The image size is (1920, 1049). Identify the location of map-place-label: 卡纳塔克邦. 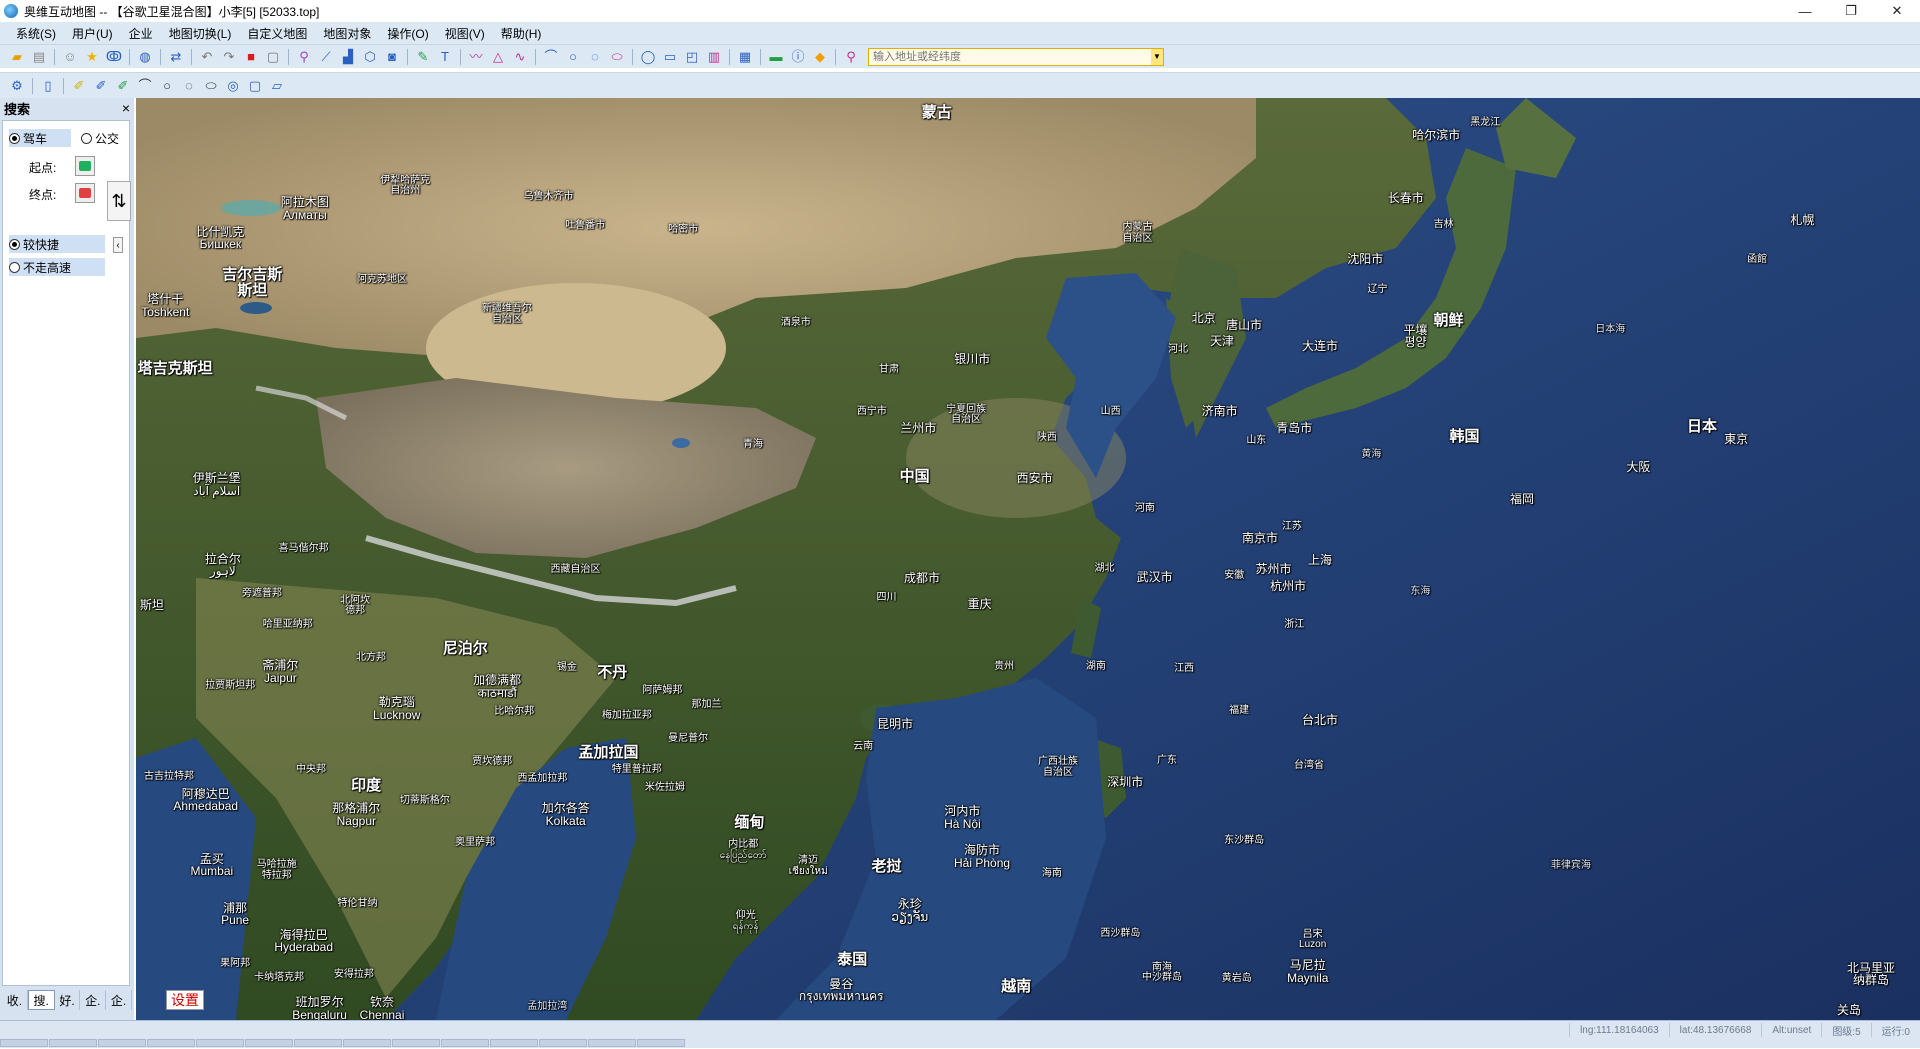
(279, 978).